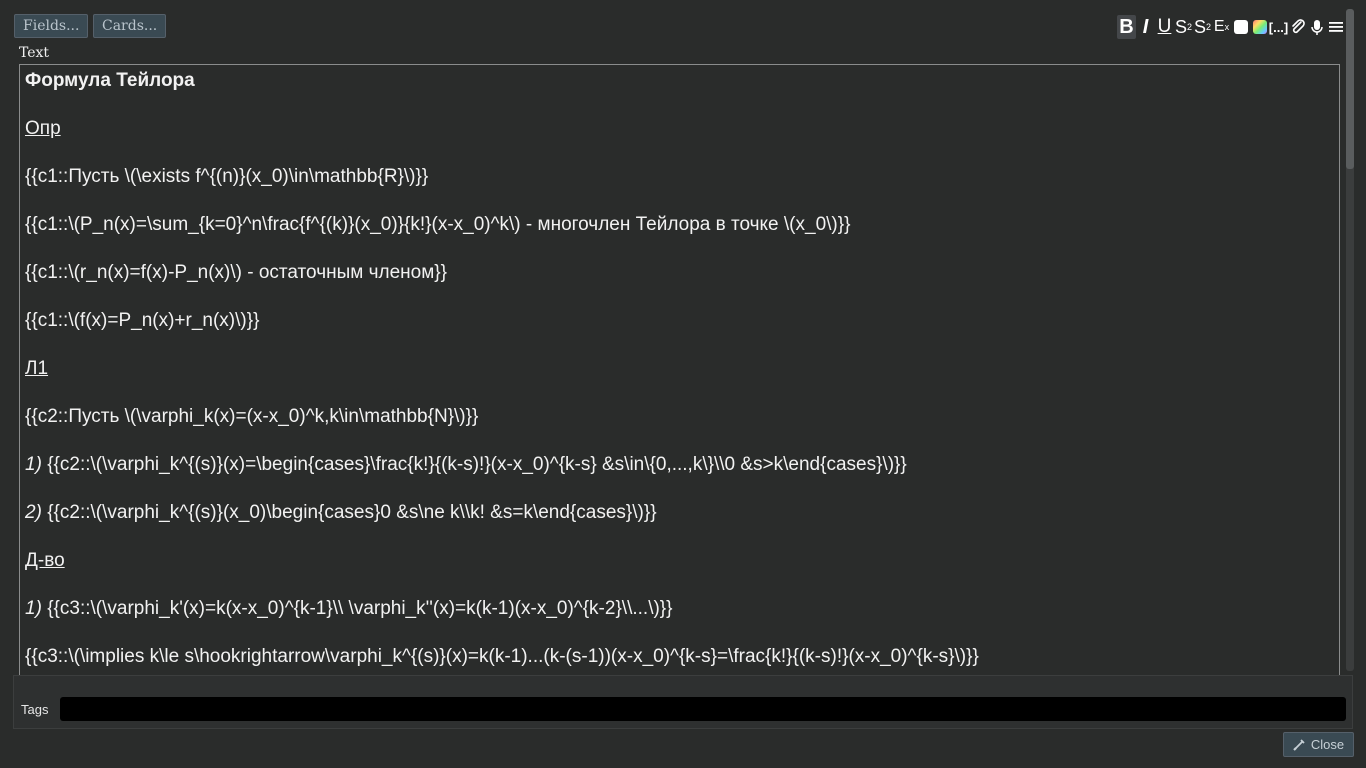 This screenshot has height=768, width=1366. What do you see at coordinates (1316, 27) in the screenshot?
I see `record-audio-icon` at bounding box center [1316, 27].